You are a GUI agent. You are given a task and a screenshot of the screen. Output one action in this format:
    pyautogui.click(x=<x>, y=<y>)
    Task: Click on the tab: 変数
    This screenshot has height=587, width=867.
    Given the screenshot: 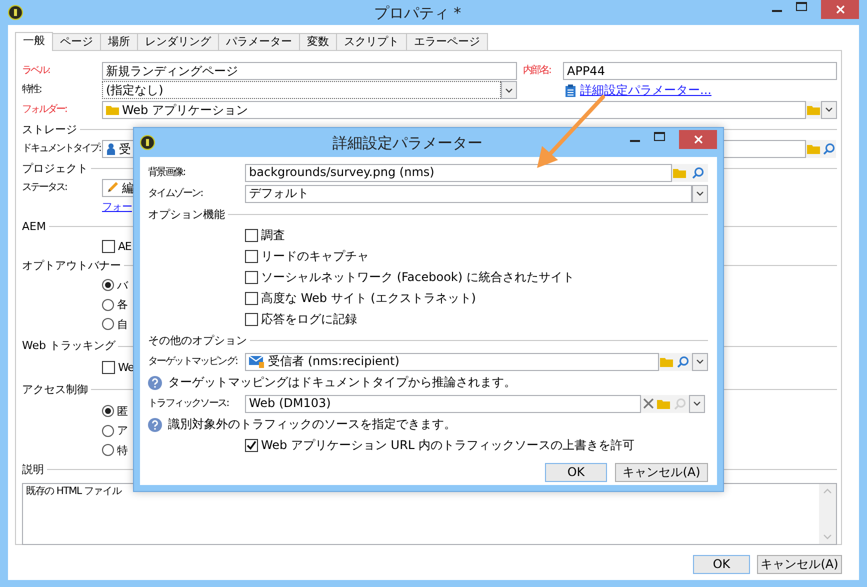 What is the action you would take?
    pyautogui.click(x=318, y=41)
    